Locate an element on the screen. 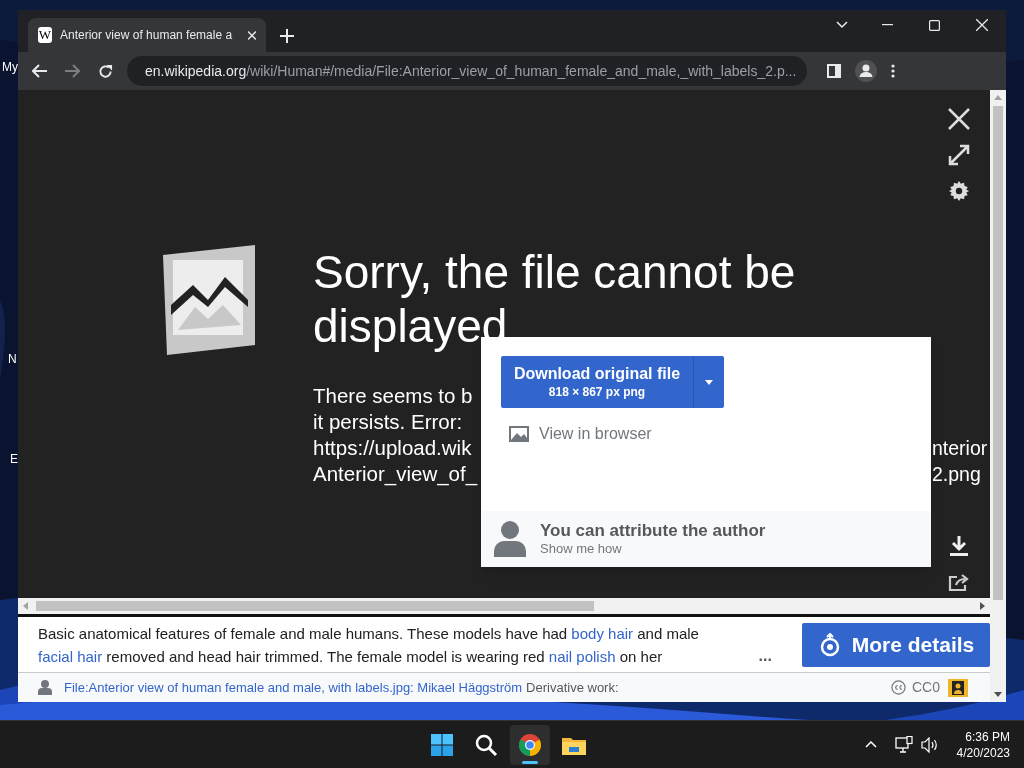 This screenshot has height=768, width=1024. license-text: CC0 is located at coordinates (926, 687).